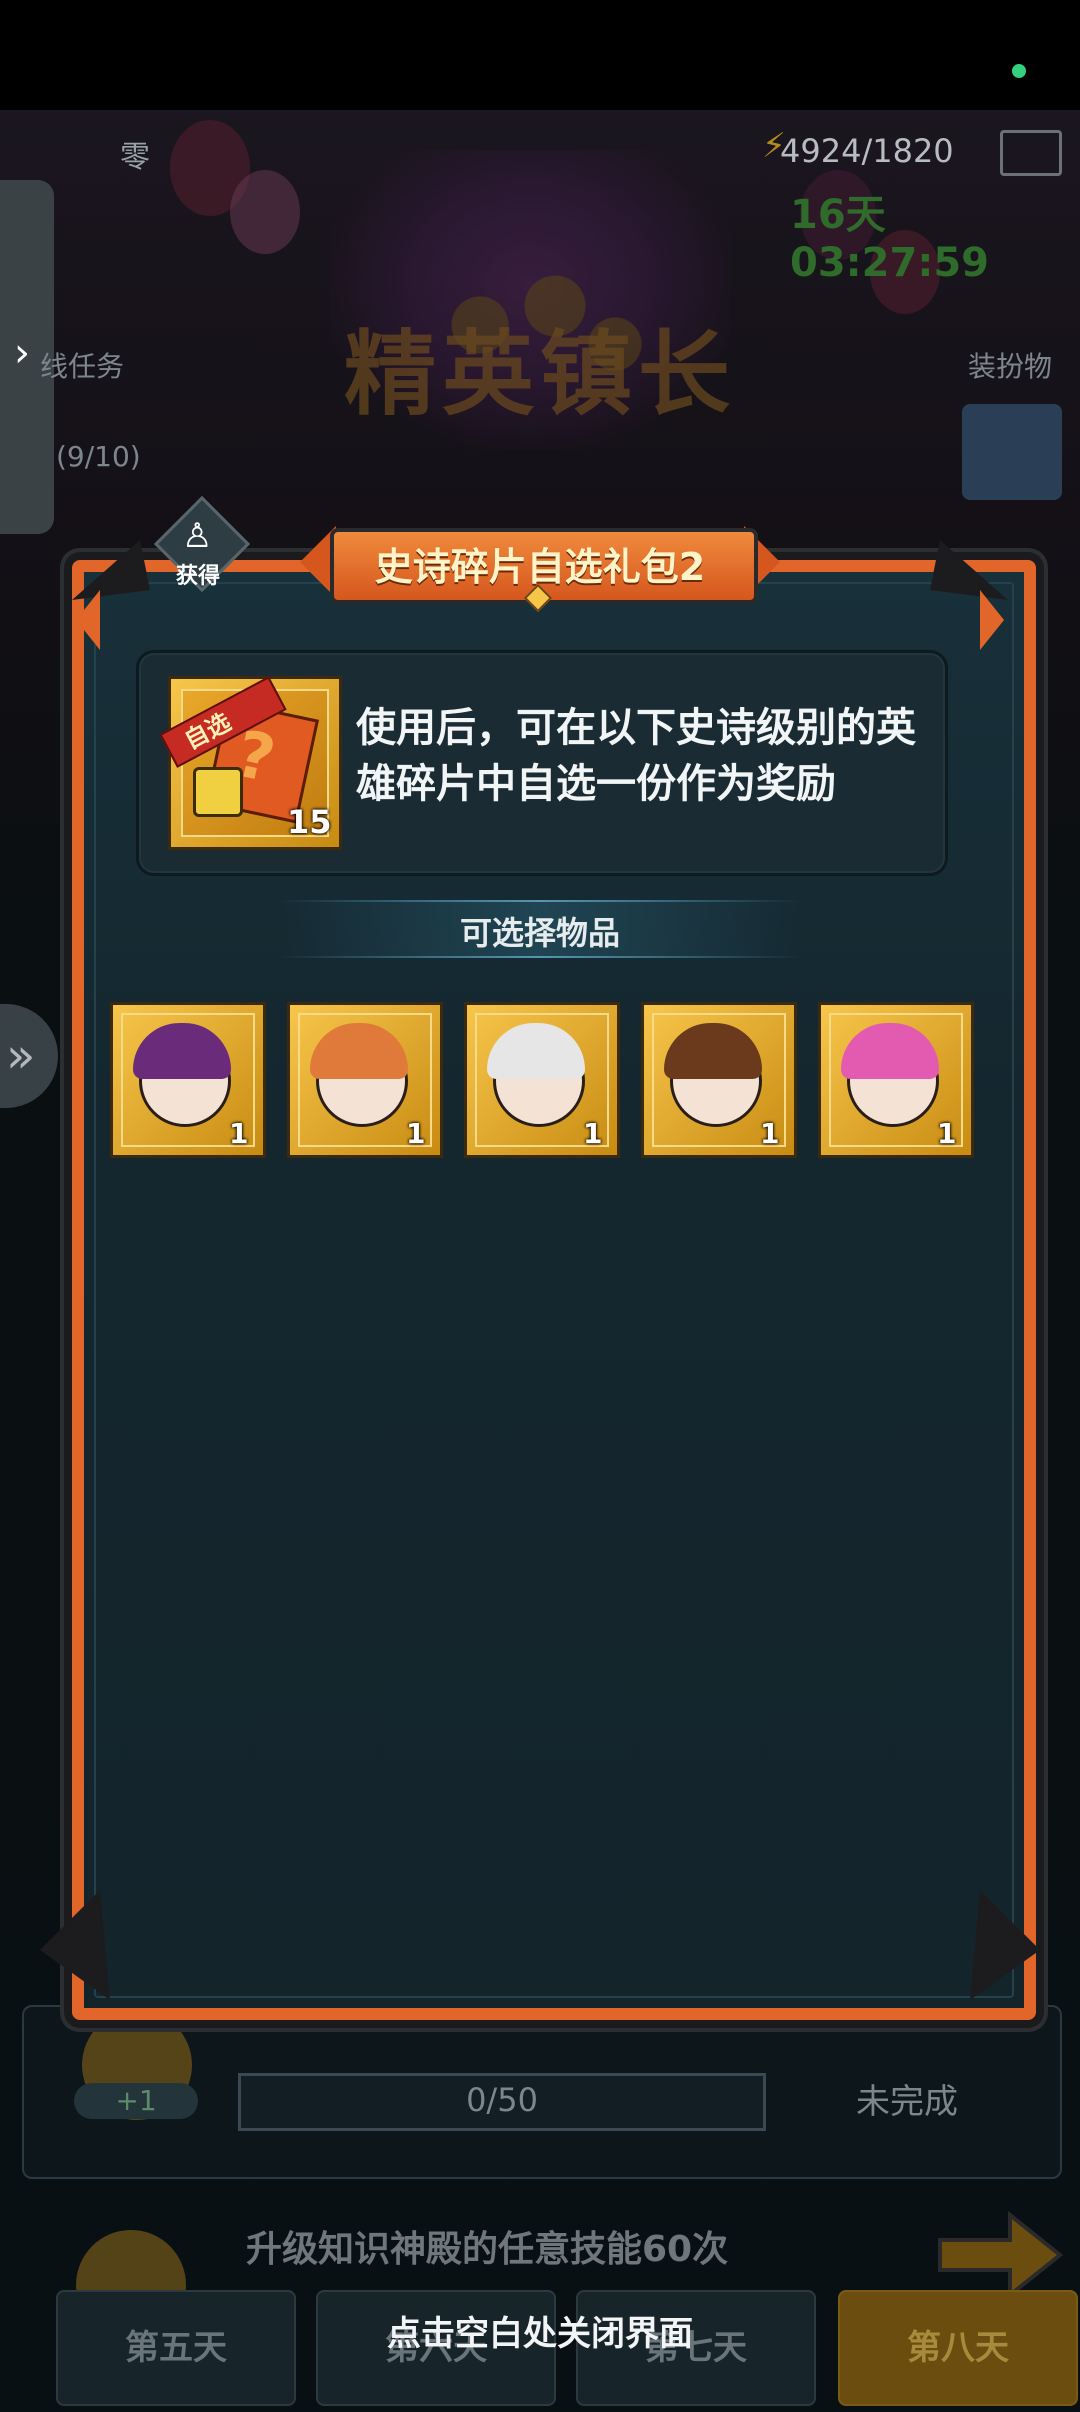  Describe the element at coordinates (907, 2102) in the screenshot. I see `task-status: 未完成` at that location.